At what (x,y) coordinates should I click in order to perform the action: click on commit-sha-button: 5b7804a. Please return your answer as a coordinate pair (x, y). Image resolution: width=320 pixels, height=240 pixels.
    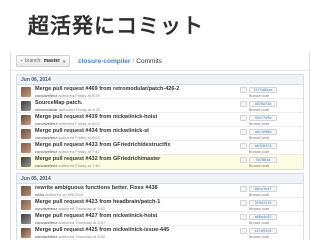
    Looking at the image, I should click on (263, 159).